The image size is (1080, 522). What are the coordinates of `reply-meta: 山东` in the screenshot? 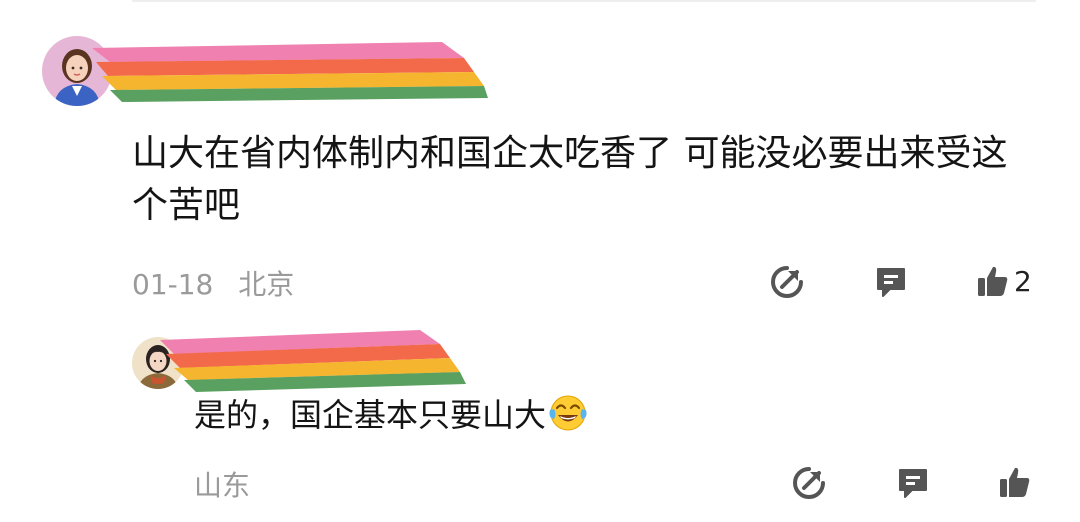 It's located at (222, 484).